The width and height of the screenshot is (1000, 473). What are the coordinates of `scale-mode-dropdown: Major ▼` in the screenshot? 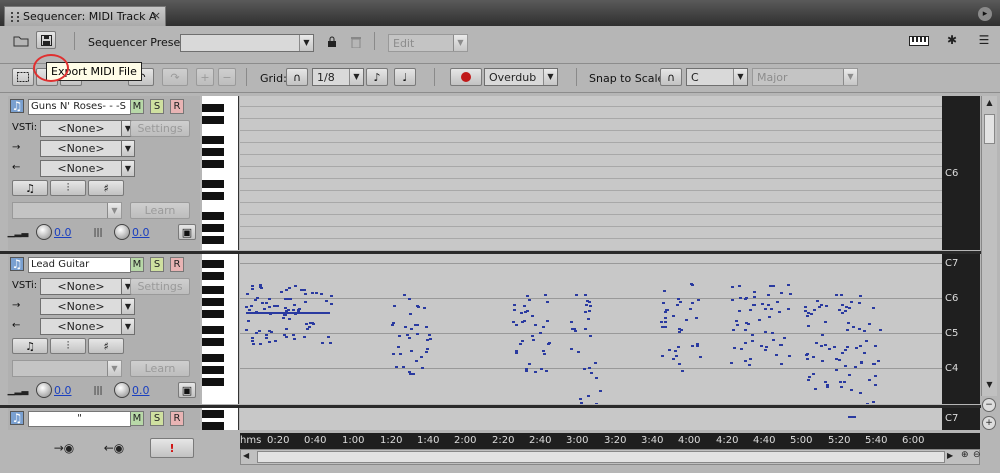 It's located at (805, 77).